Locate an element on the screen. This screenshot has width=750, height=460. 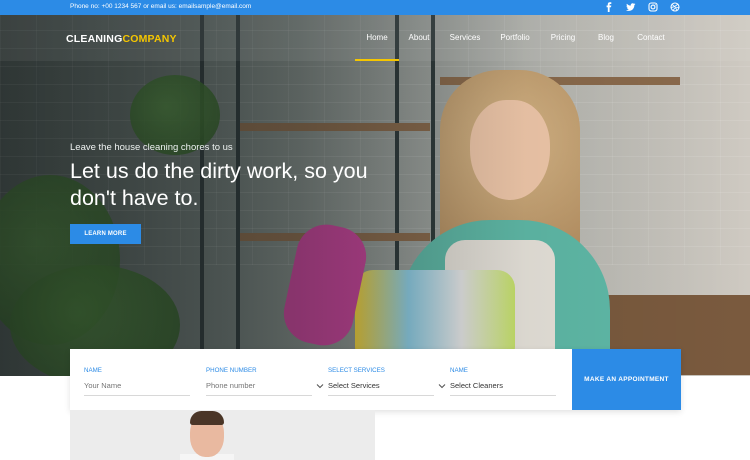
nav-item-about: About is located at coordinates (419, 47).